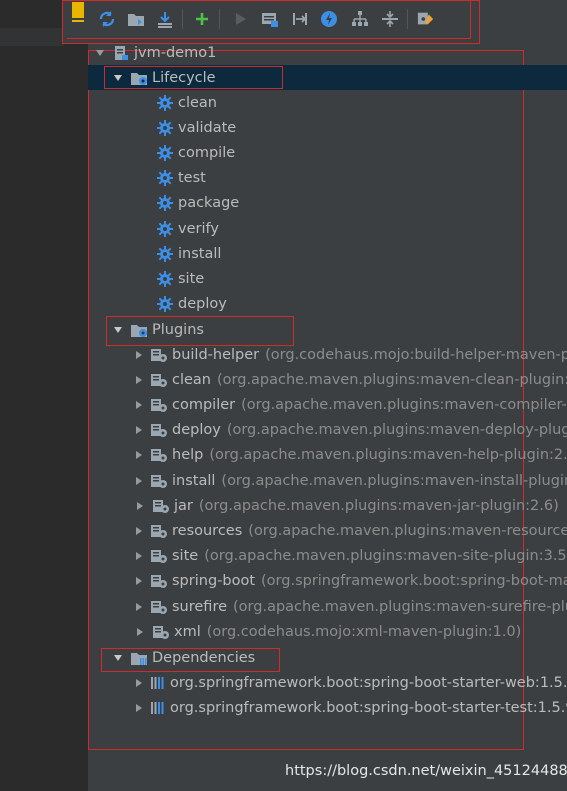 Image resolution: width=567 pixels, height=791 pixels. What do you see at coordinates (329, 19) in the screenshot?
I see `skip-tests-icon` at bounding box center [329, 19].